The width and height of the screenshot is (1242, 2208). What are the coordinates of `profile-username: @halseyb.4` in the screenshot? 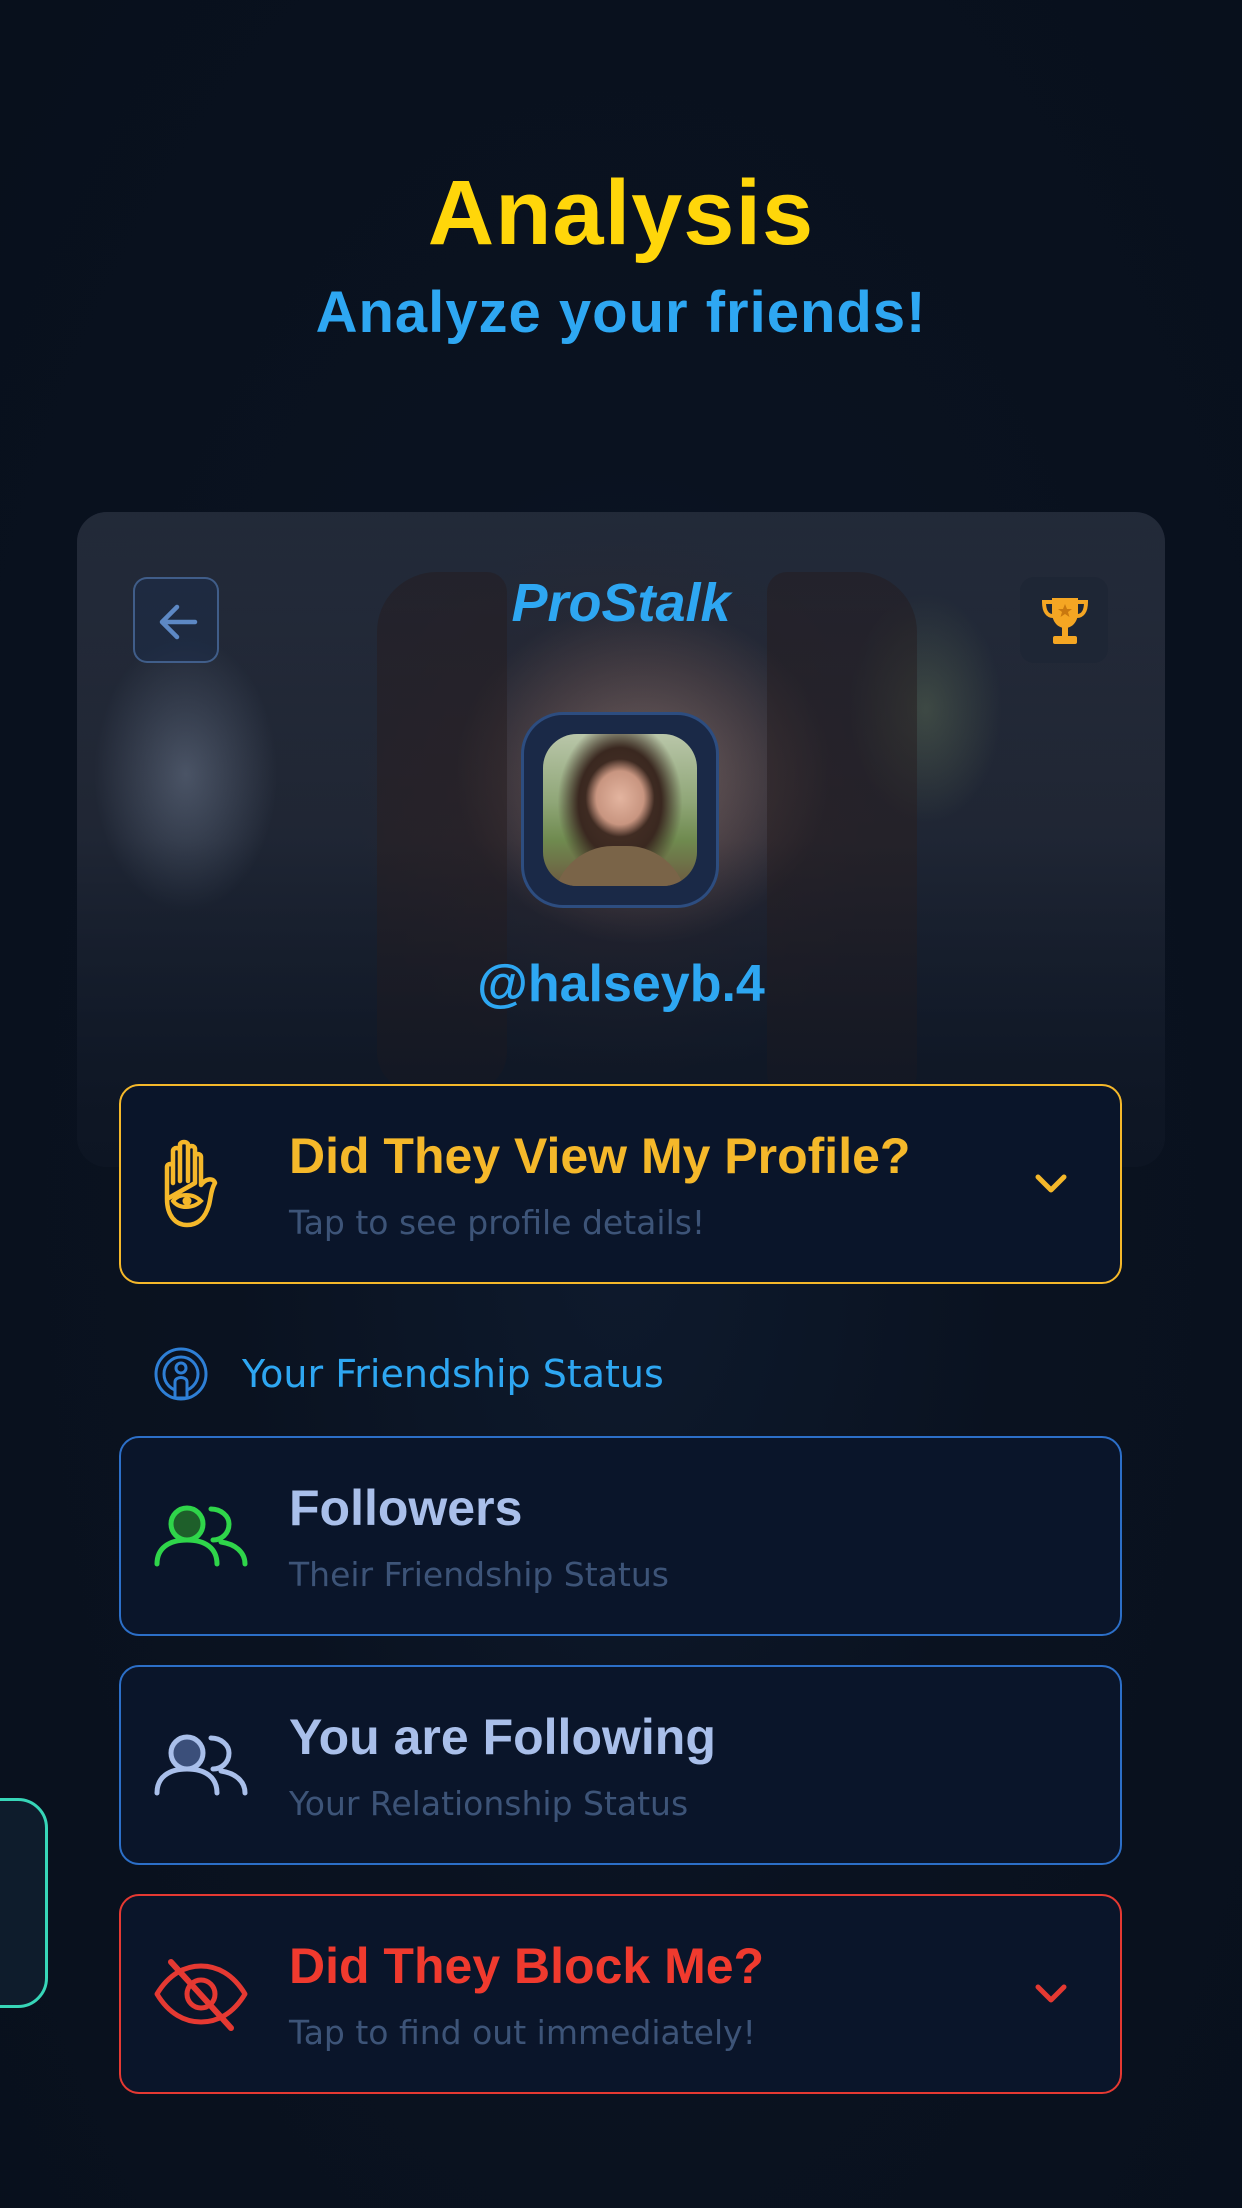 It's located at (621, 984).